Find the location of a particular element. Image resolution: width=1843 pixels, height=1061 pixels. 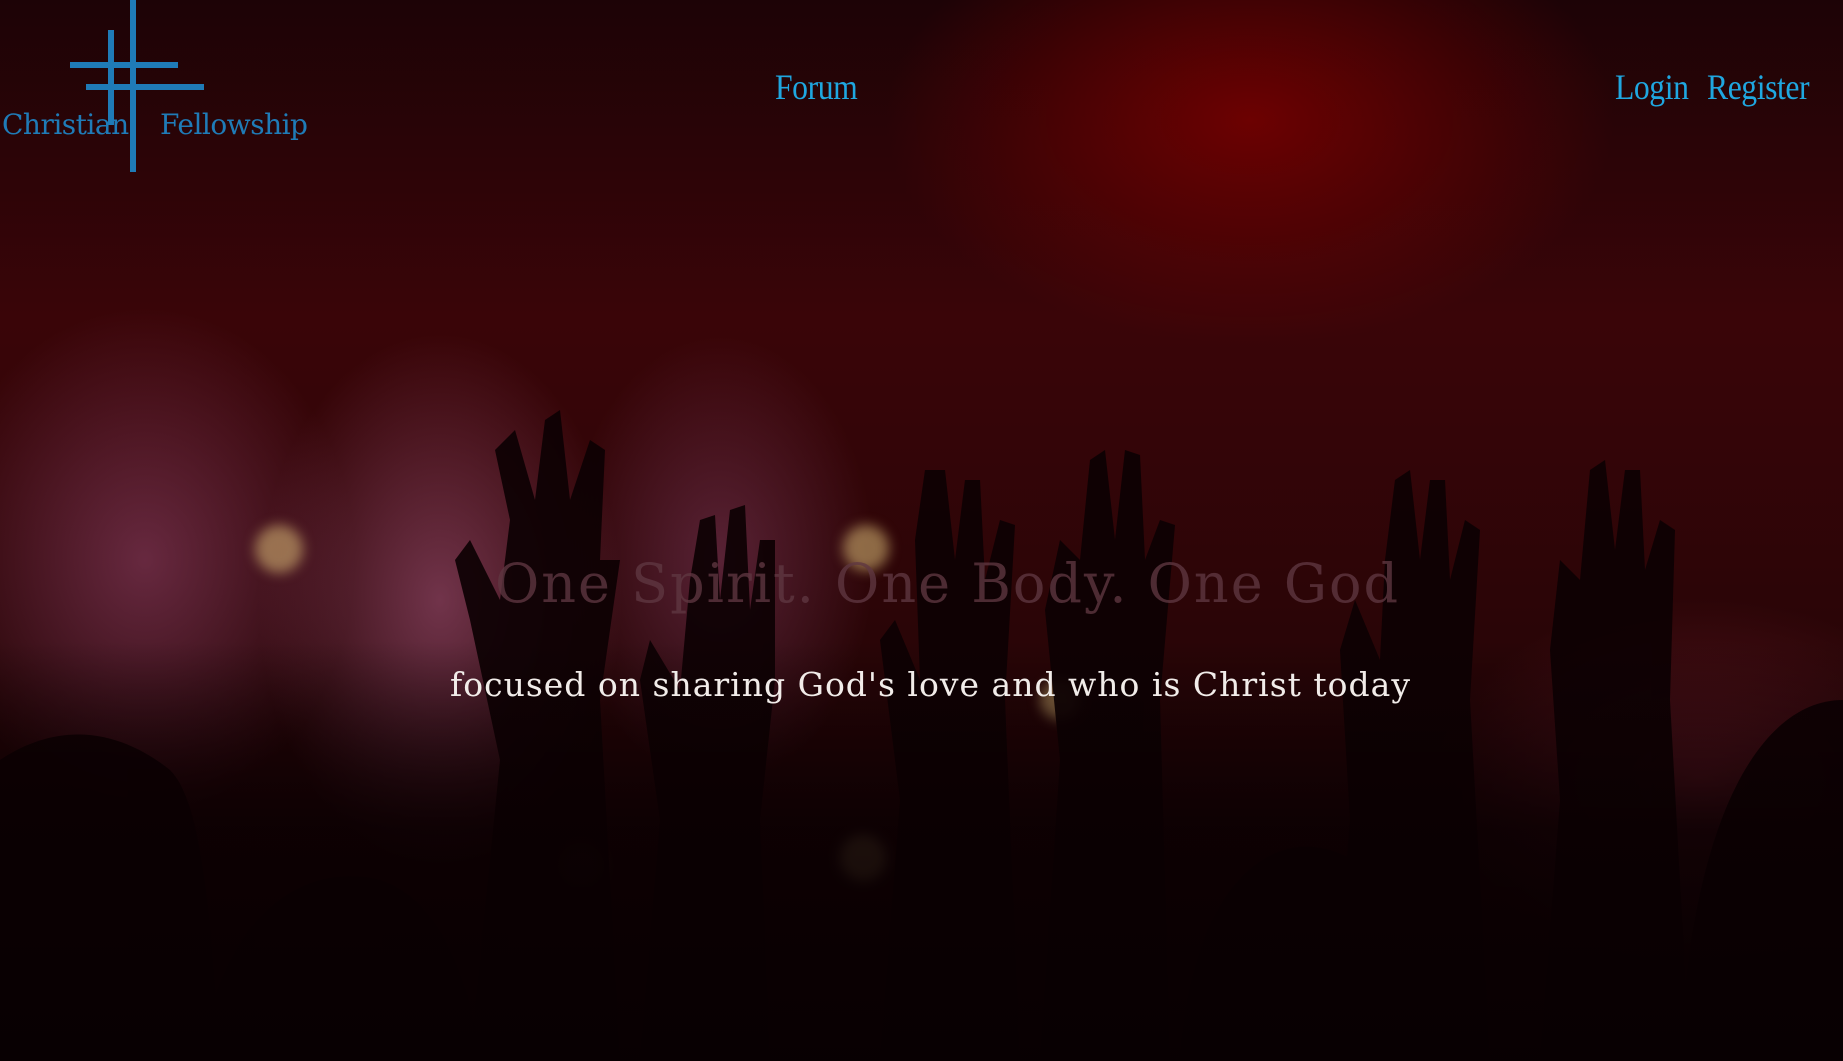

site-logo: Christian Fellowship is located at coordinates (154, 87).